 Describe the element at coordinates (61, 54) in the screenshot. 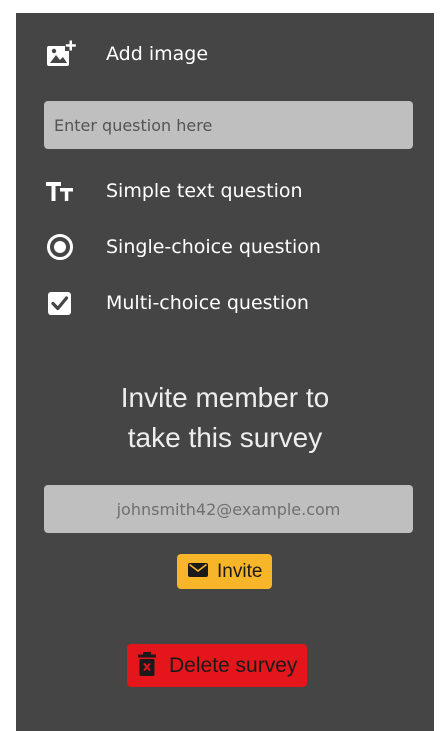

I see `add-image-icon` at that location.